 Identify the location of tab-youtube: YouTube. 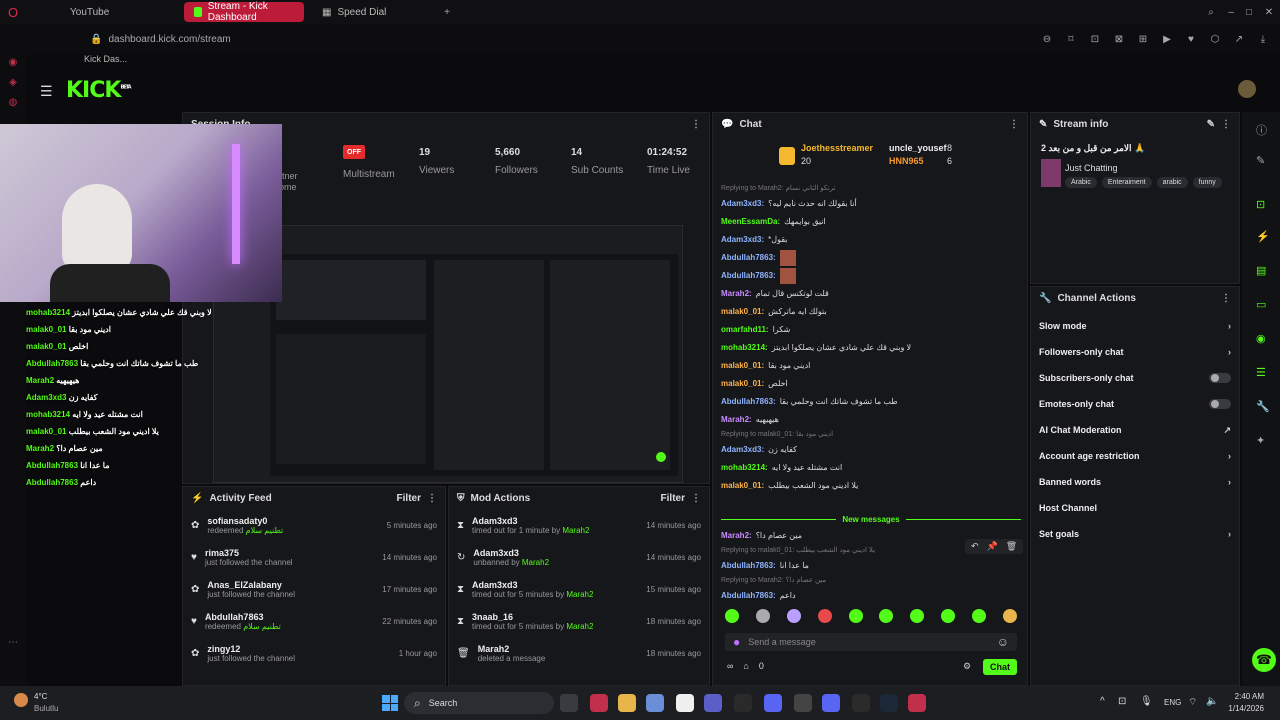
(89, 12).